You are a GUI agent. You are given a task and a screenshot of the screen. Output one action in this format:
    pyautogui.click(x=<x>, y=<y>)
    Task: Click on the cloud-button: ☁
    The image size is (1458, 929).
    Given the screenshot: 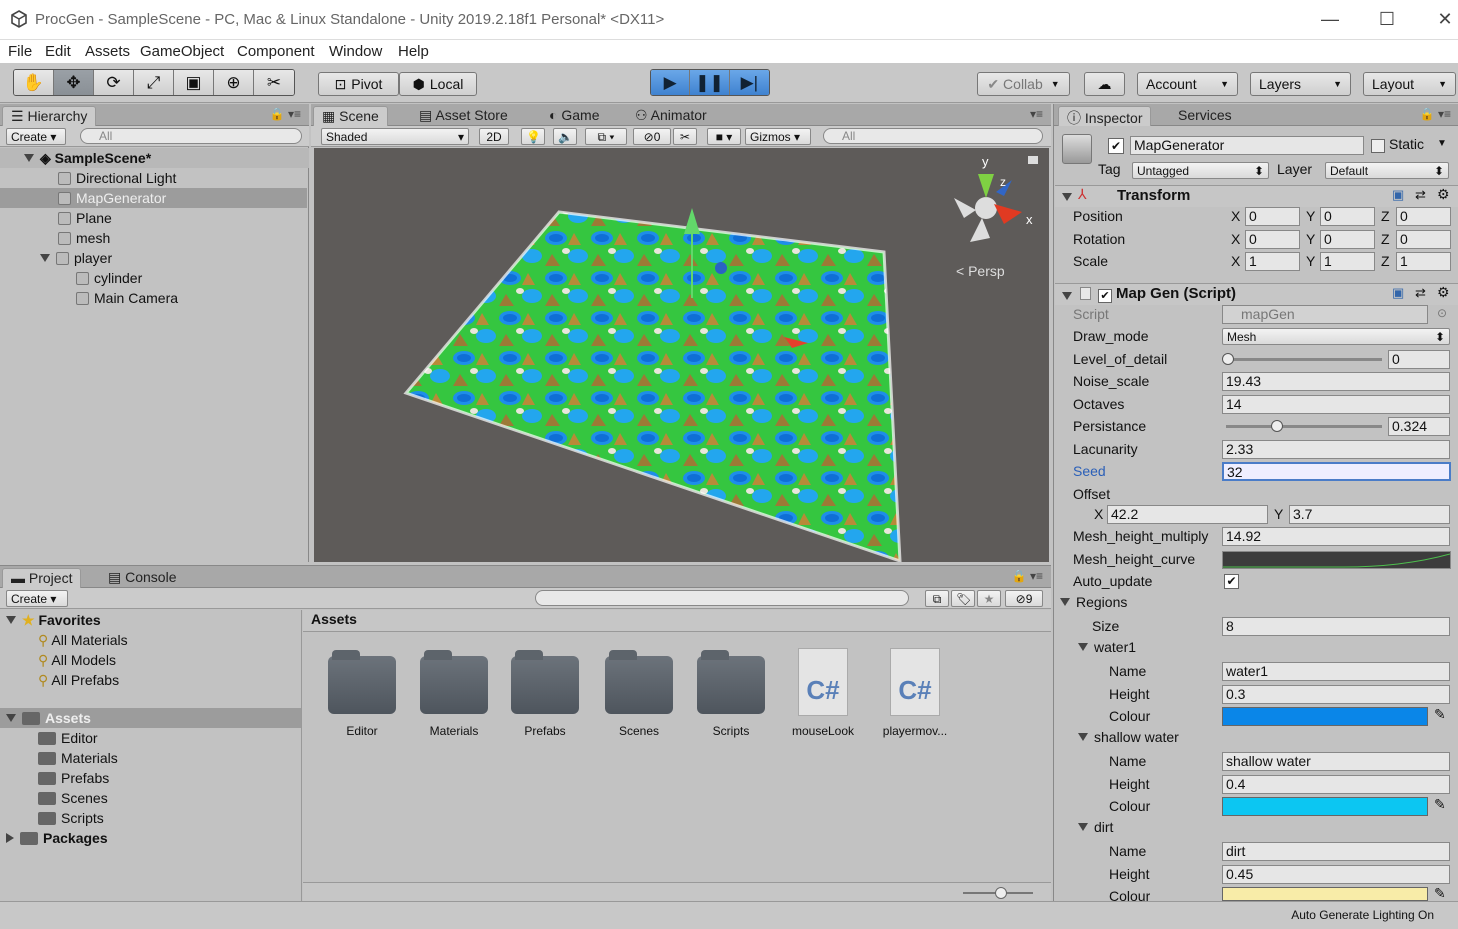 What is the action you would take?
    pyautogui.click(x=1104, y=84)
    